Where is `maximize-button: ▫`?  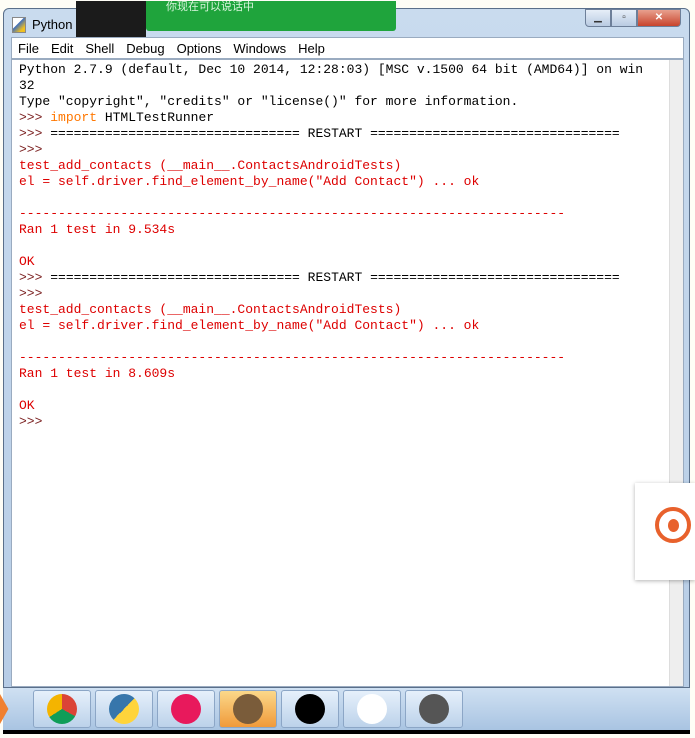 maximize-button: ▫ is located at coordinates (624, 18).